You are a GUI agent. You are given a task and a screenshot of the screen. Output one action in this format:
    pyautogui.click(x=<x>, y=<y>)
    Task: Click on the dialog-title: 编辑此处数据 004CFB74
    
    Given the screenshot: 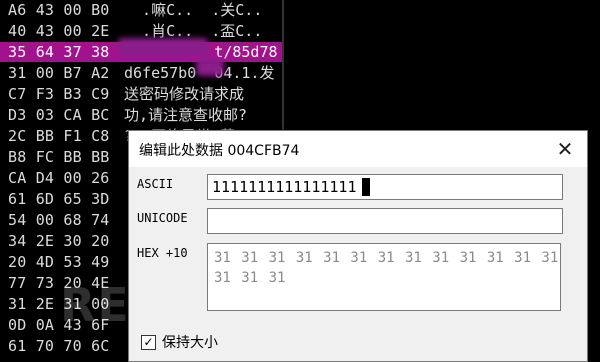 What is the action you would take?
    pyautogui.click(x=219, y=151)
    